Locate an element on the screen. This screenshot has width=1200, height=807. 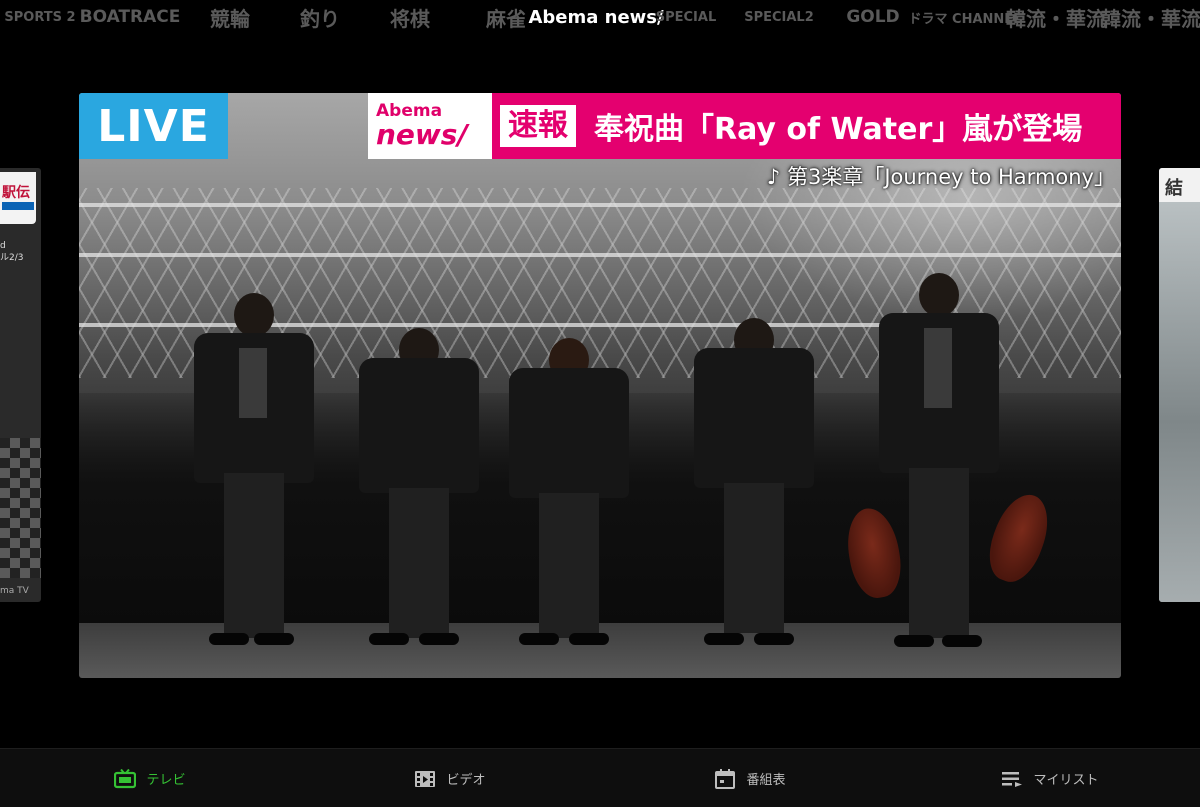
nav-item-schedule: 番組表 is located at coordinates (750, 778).